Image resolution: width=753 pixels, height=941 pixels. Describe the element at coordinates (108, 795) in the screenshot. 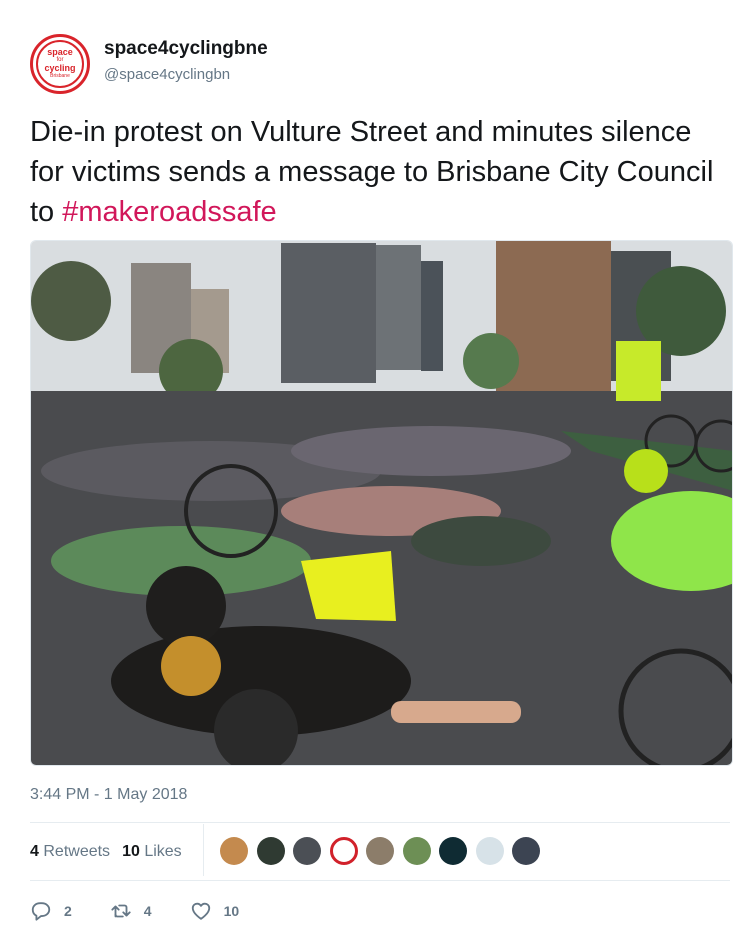

I see `tweet-timestamp: 3:44 PM - 1 May 2018` at that location.